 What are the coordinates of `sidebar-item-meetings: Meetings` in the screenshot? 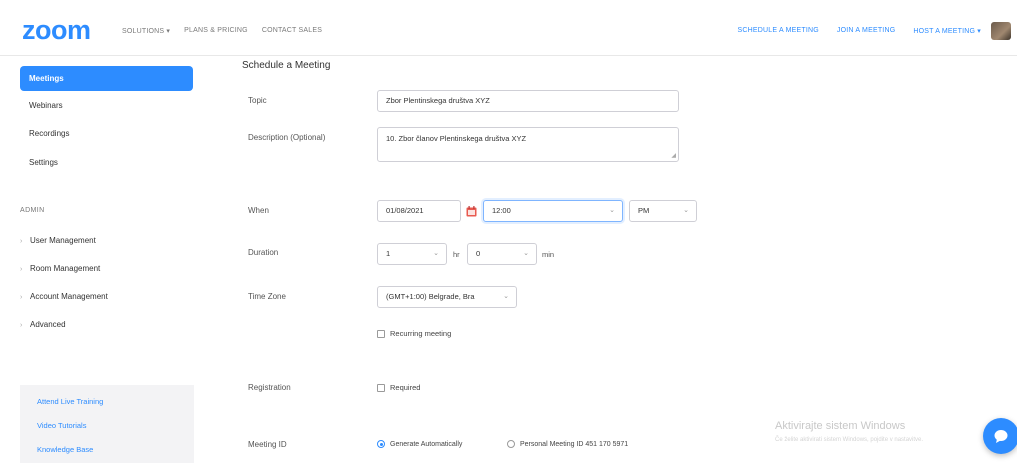 It's located at (106, 78).